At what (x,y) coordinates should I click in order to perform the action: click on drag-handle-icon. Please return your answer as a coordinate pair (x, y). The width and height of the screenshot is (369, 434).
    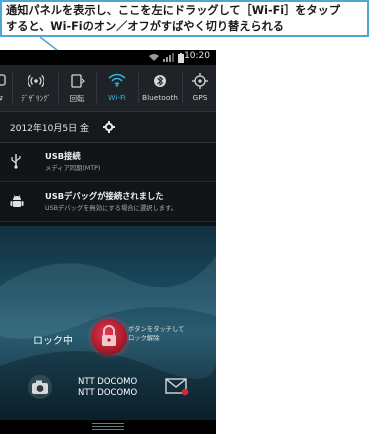
    Looking at the image, I should click on (108, 426).